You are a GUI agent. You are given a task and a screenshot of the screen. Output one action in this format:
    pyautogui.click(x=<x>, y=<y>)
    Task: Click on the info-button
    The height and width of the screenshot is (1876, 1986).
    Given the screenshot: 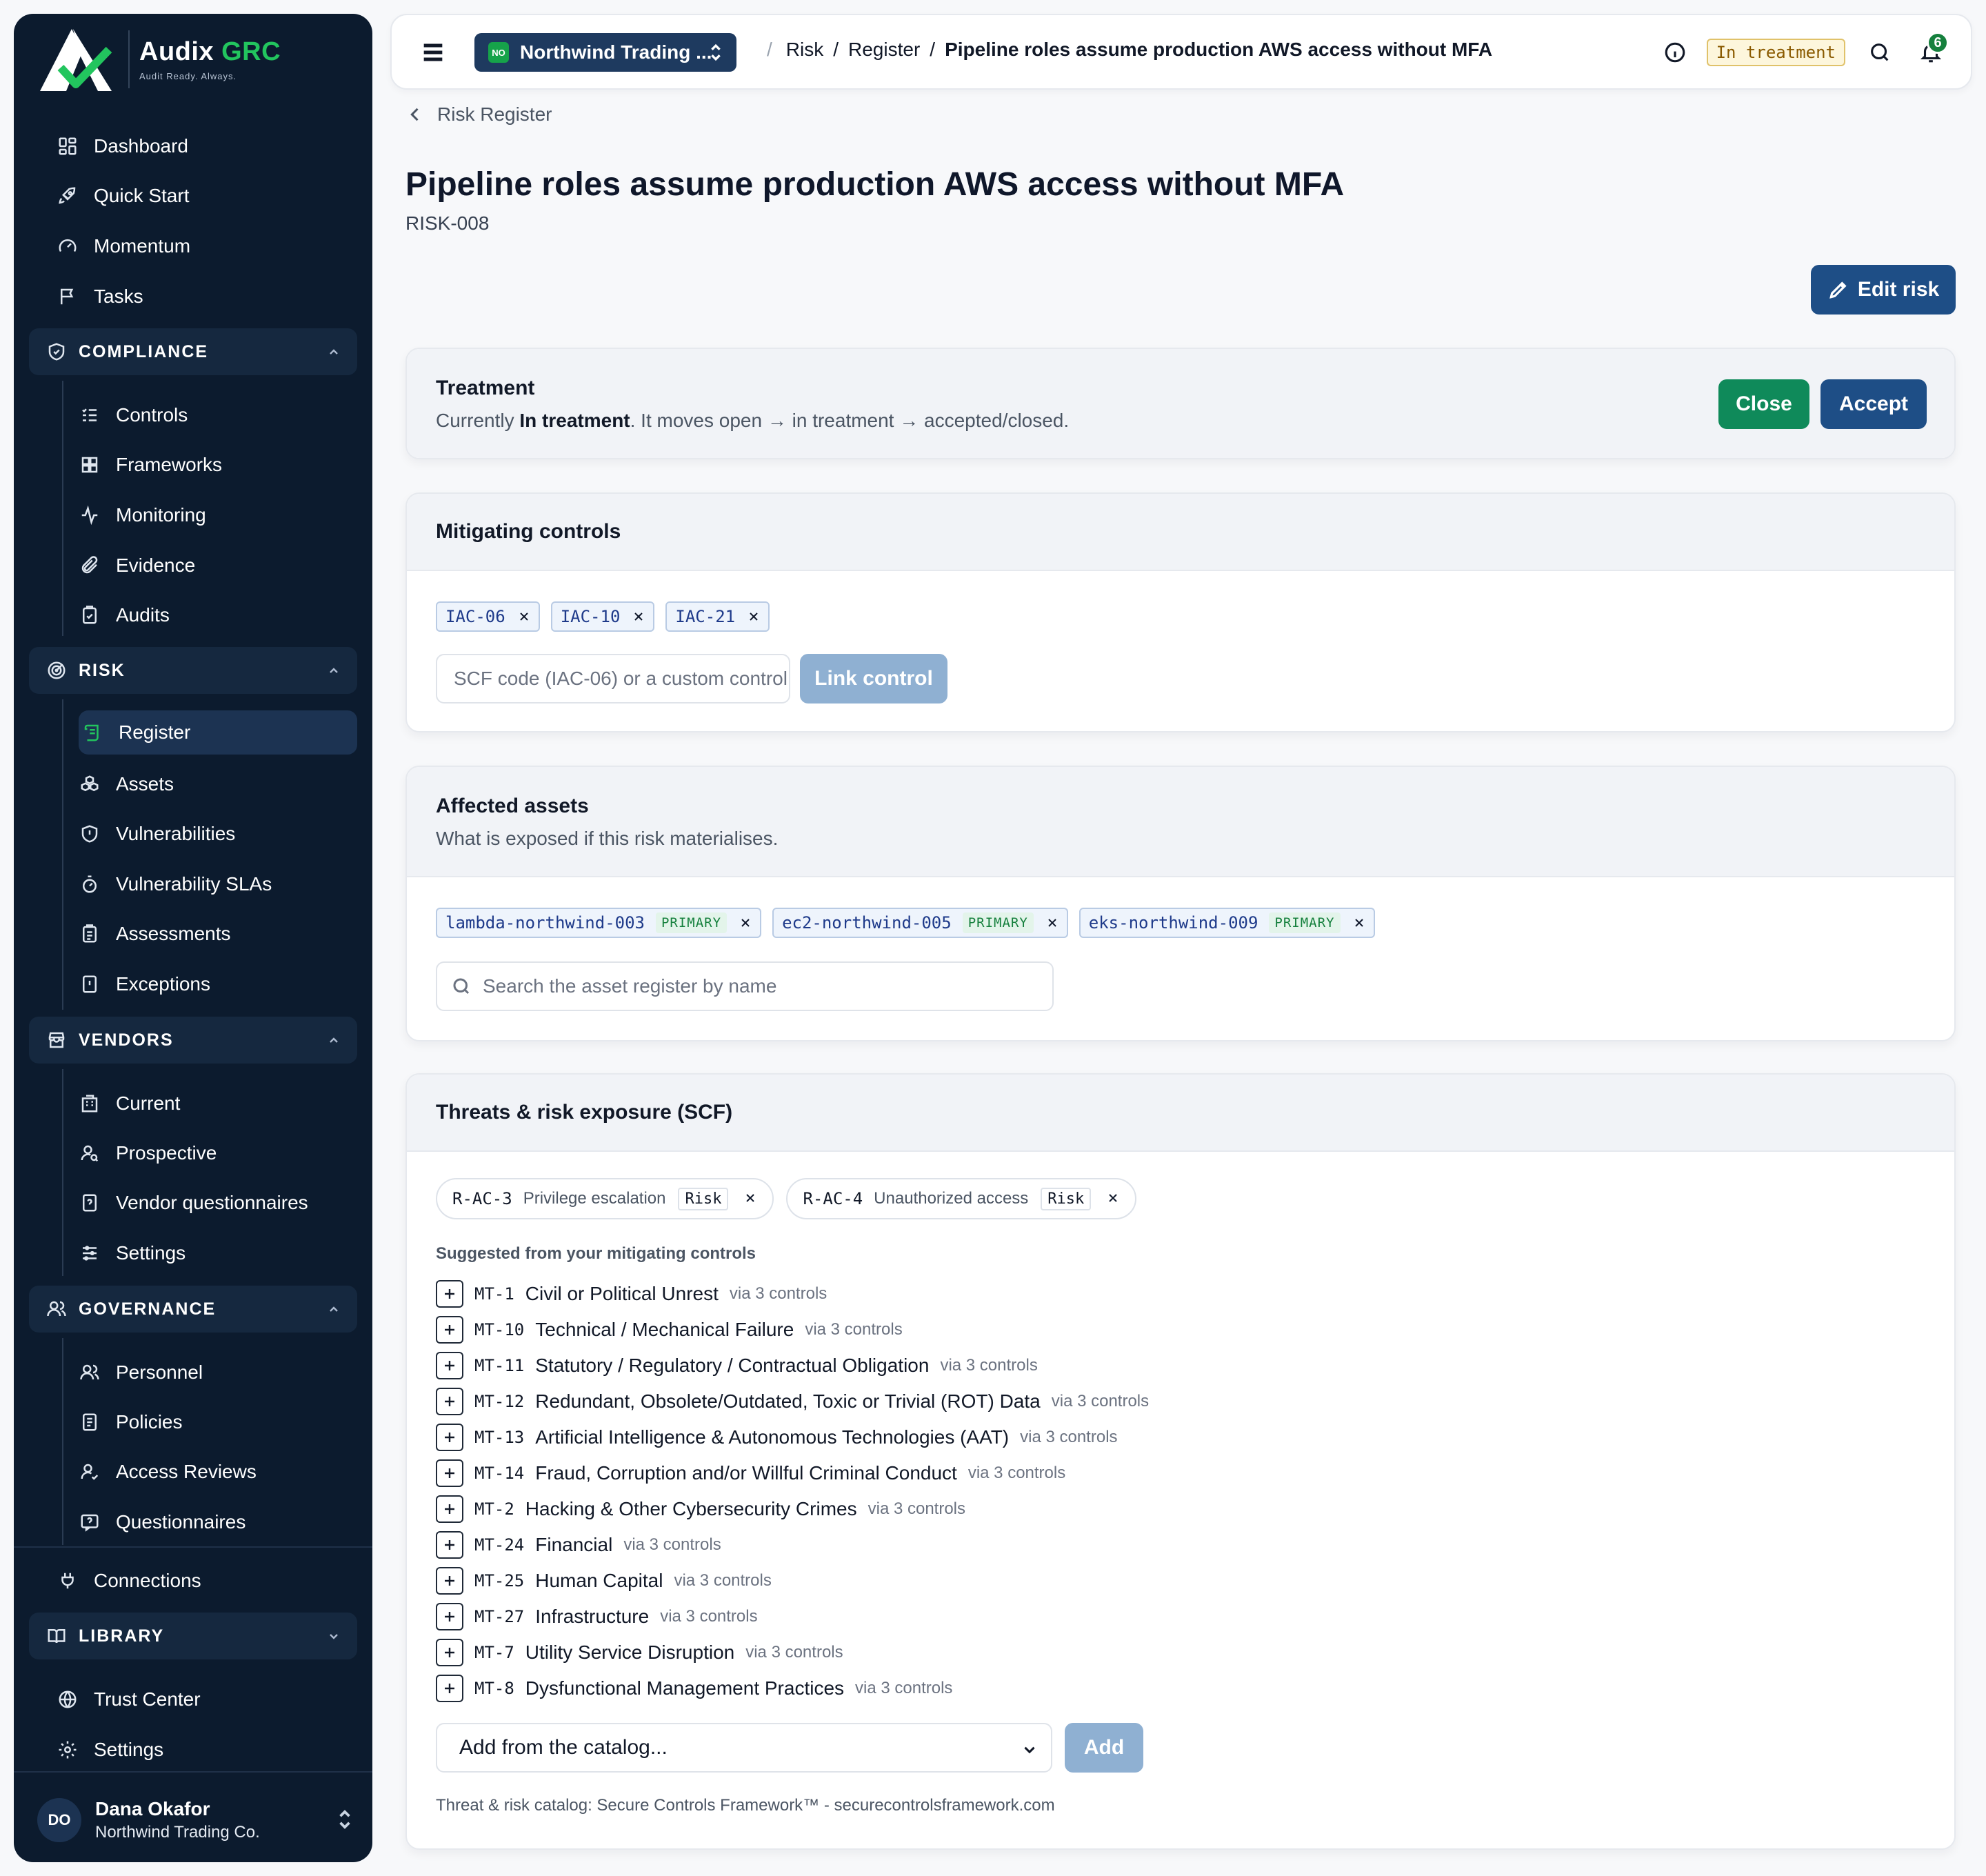 What is the action you would take?
    pyautogui.click(x=1675, y=52)
    